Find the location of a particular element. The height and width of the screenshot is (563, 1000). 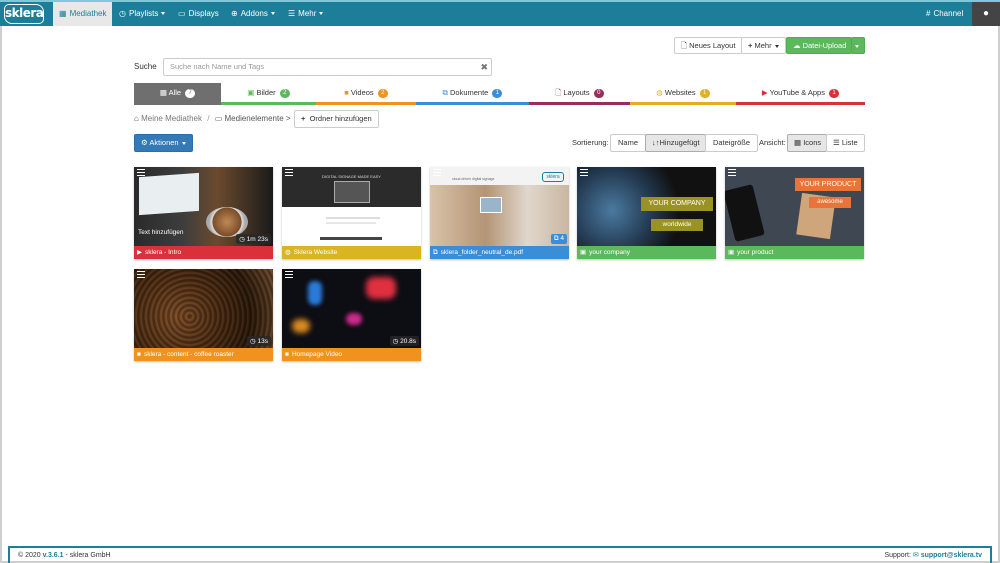

globe-icon: ◍ is located at coordinates (659, 92).